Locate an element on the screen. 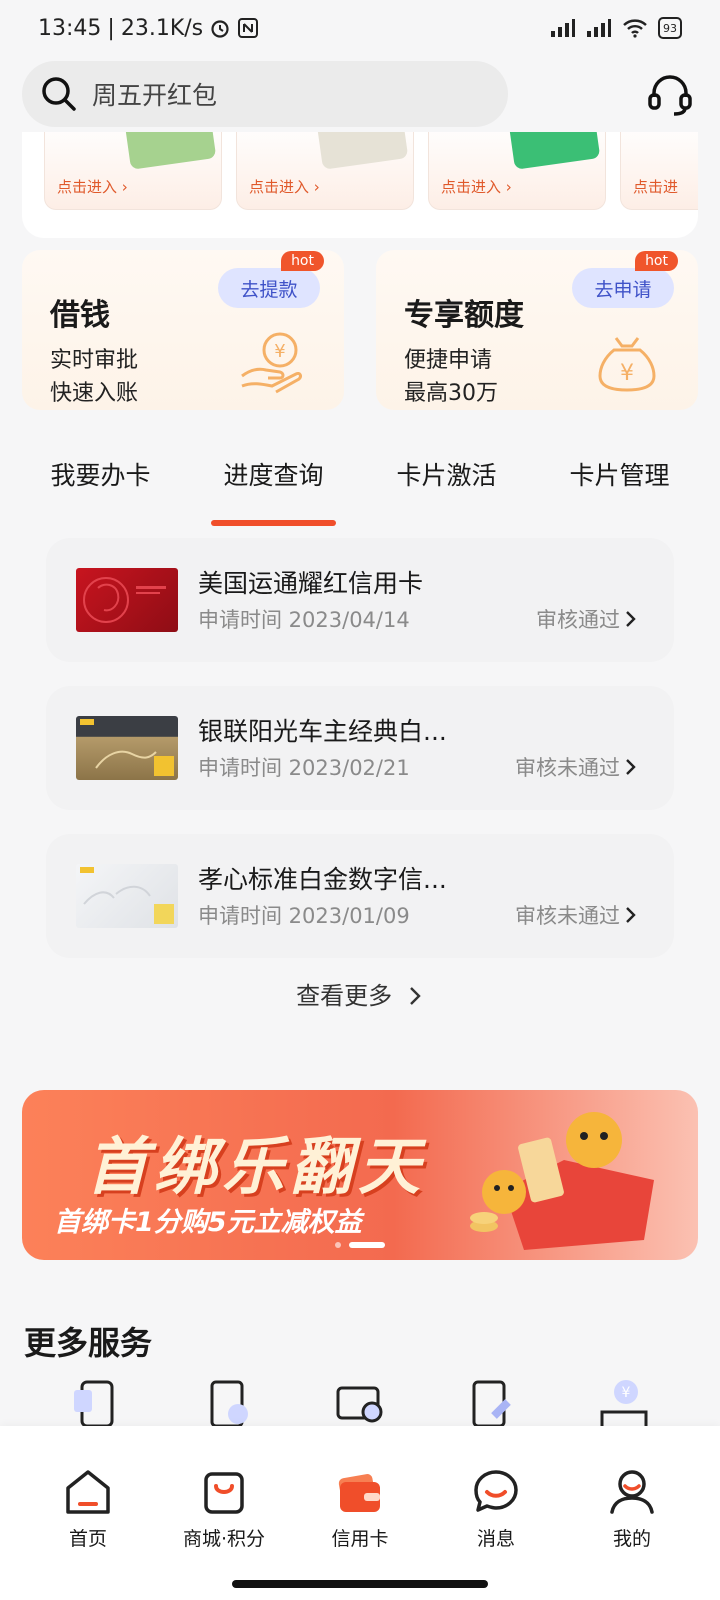 This screenshot has width=720, height=1600. tab-card-management: 卡片管理 is located at coordinates (619, 480).